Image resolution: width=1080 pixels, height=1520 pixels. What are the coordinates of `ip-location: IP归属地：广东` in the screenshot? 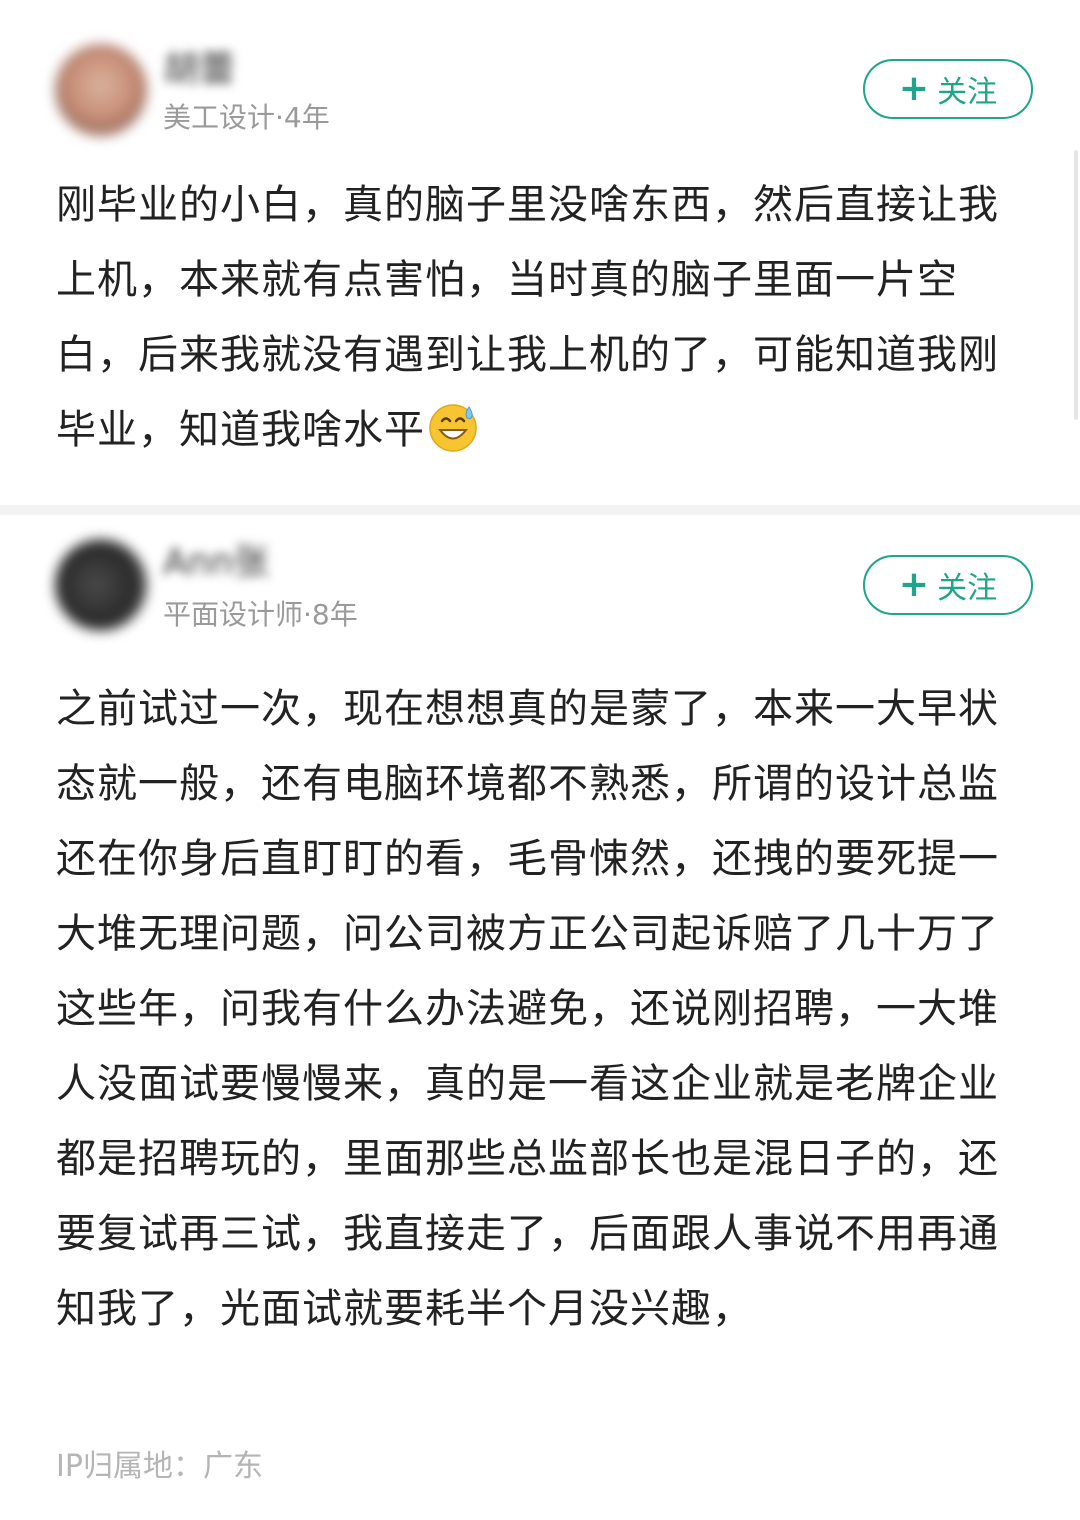 It's located at (159, 1466).